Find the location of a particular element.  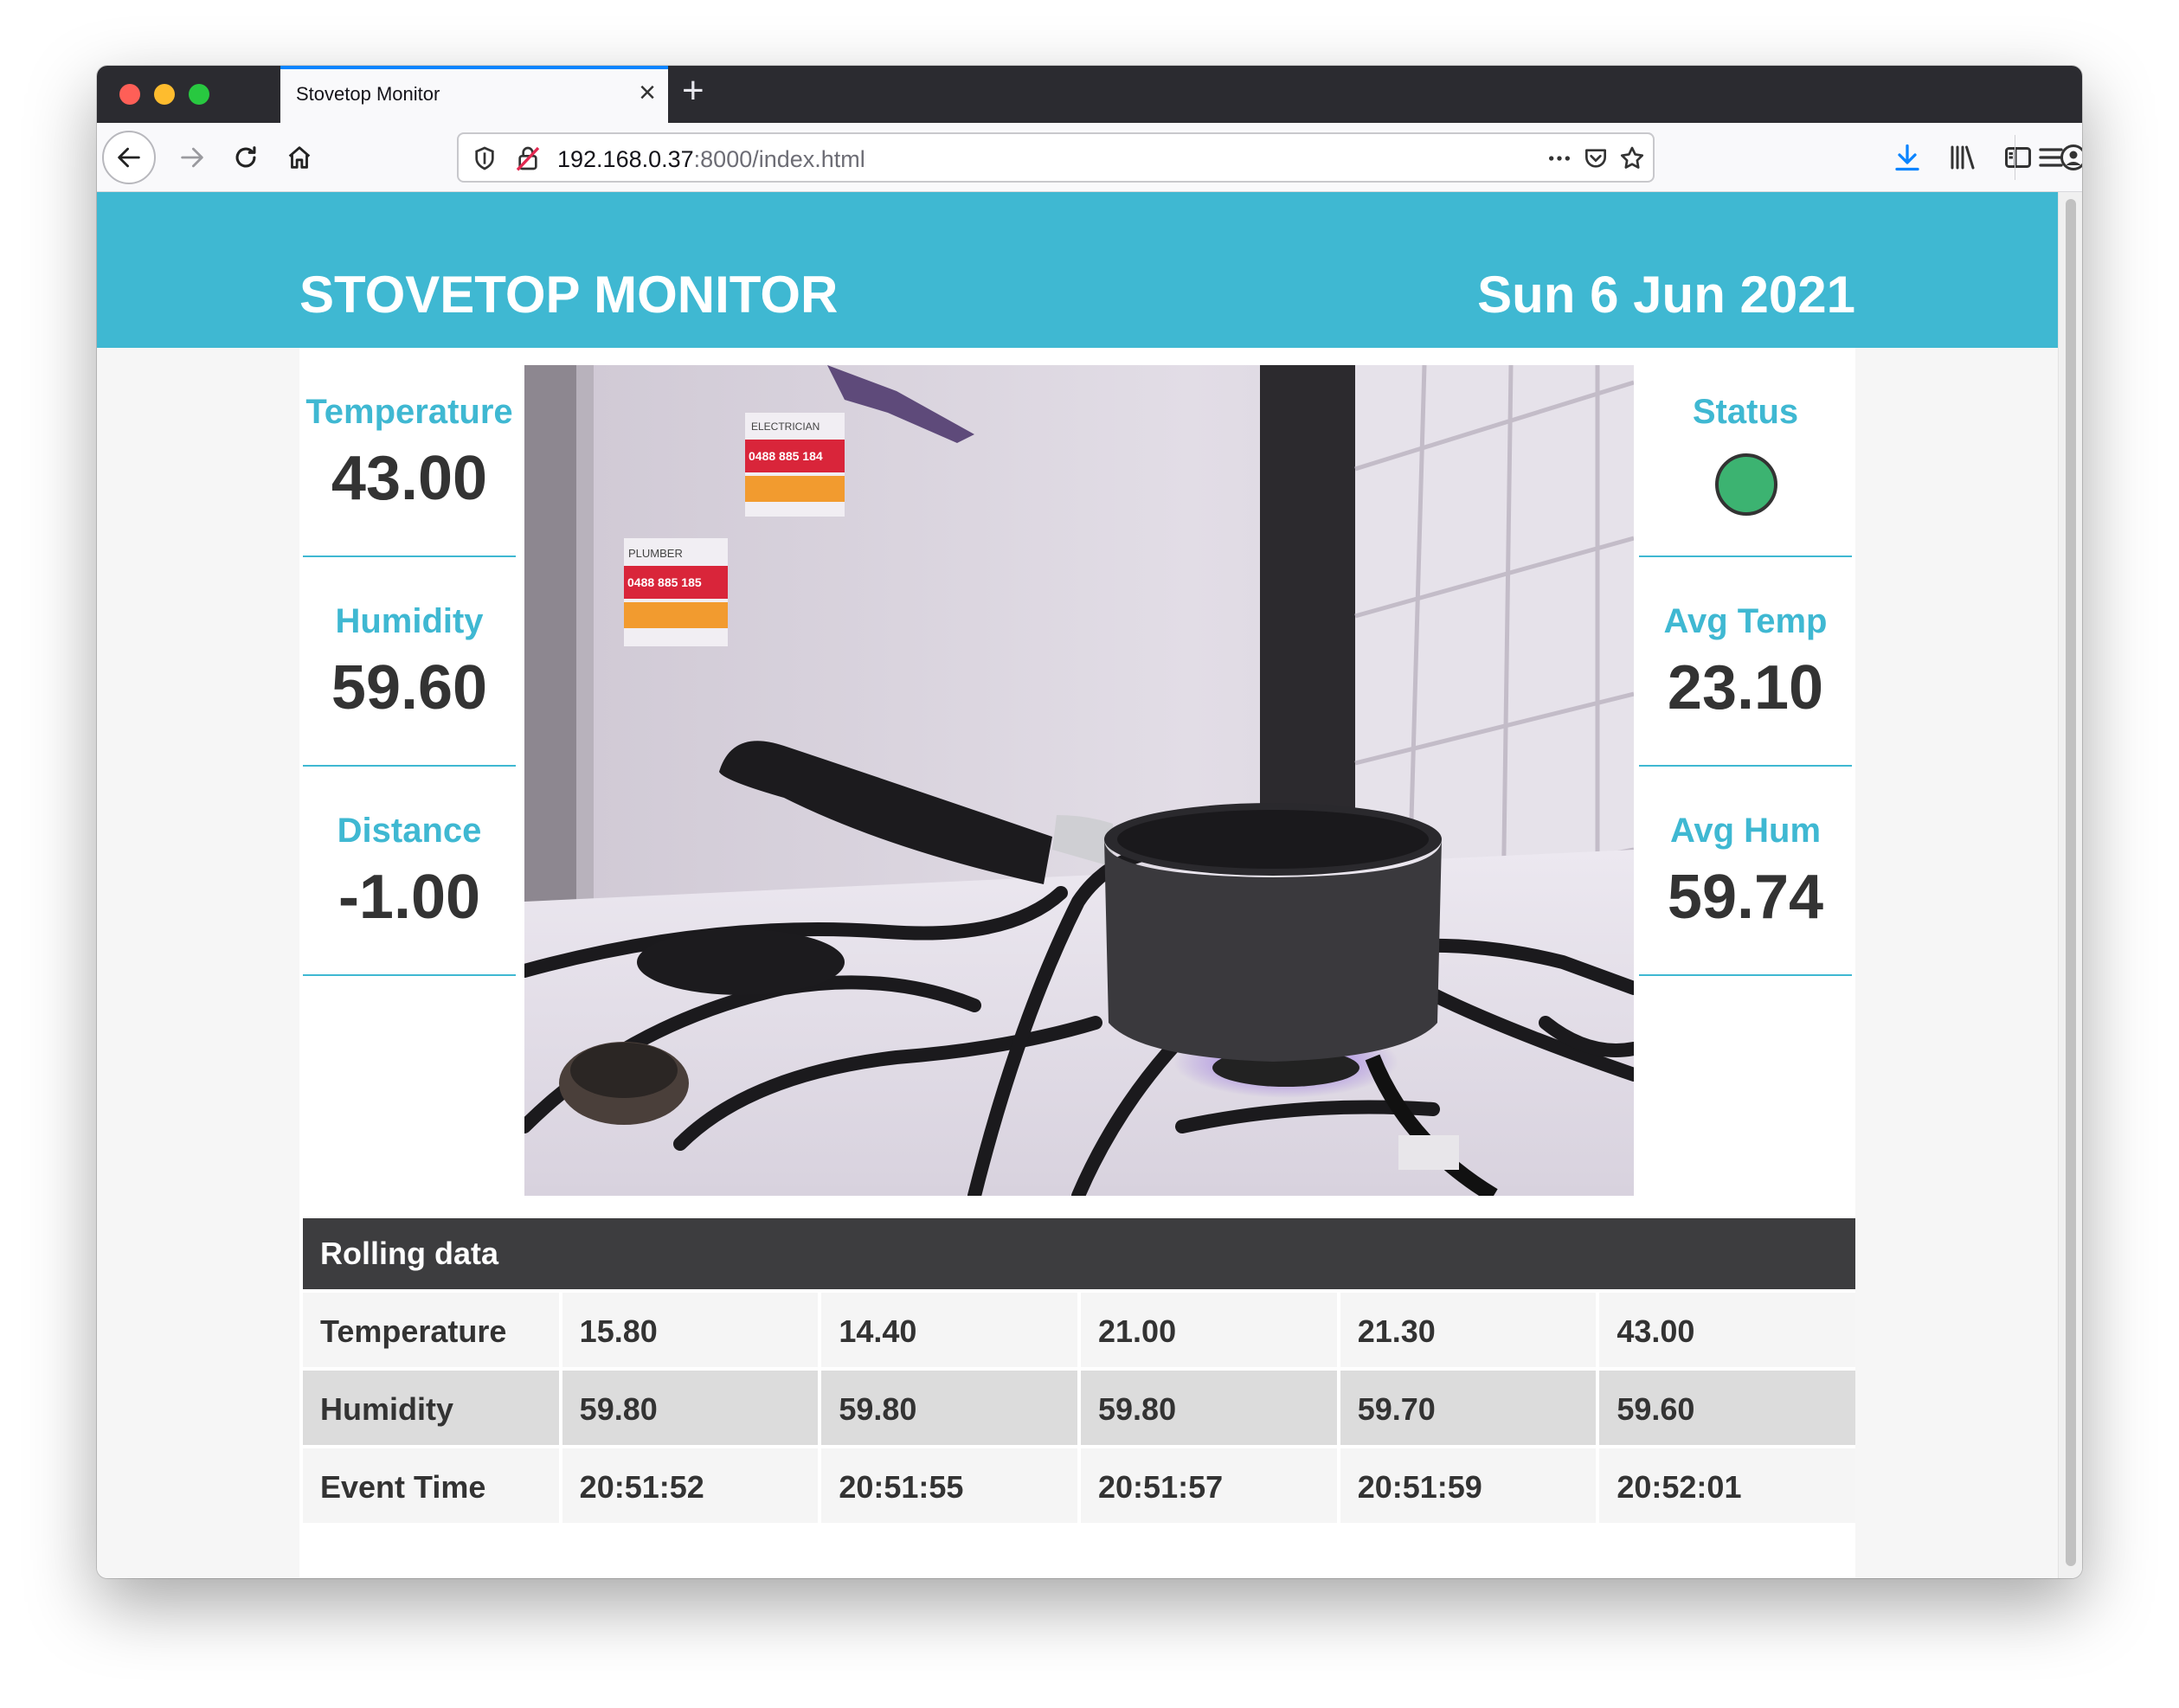

sticker-title: ELECTRICIAN is located at coordinates (785, 427).